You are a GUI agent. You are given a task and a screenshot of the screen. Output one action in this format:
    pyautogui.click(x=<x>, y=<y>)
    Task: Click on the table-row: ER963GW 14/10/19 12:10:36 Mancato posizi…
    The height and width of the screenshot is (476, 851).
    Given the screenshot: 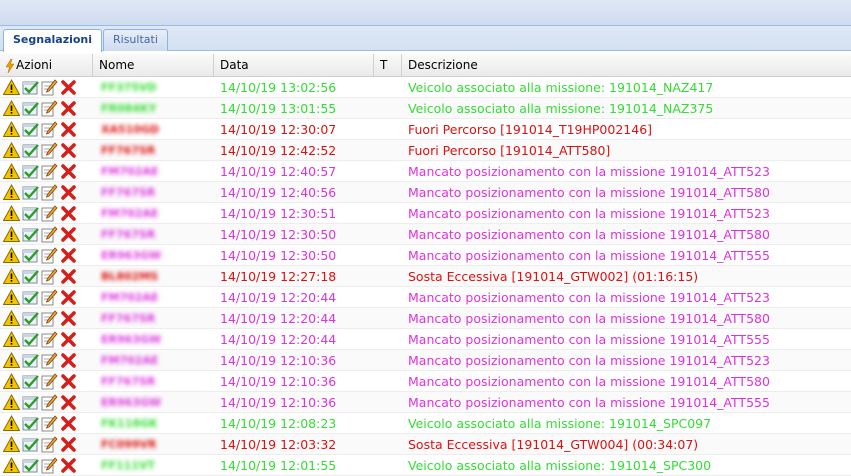 What is the action you would take?
    pyautogui.click(x=425, y=402)
    